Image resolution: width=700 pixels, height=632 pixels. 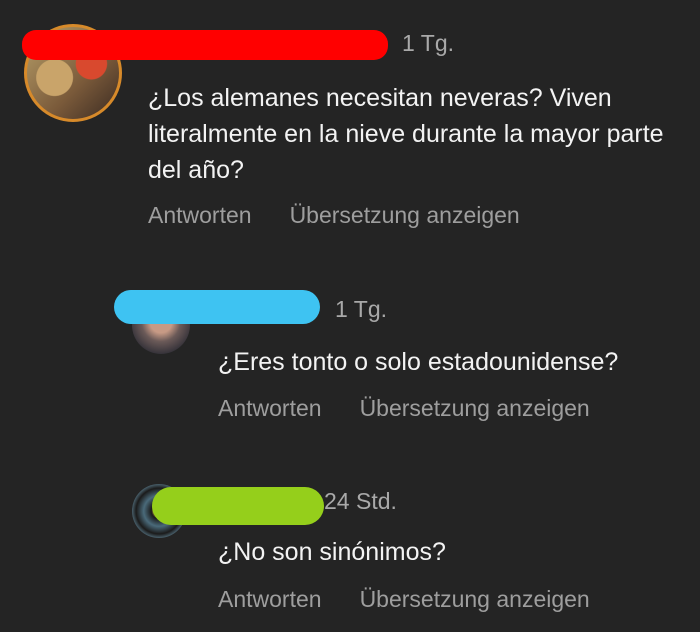 What do you see at coordinates (332, 552) in the screenshot?
I see `comment-text: ¿No son sinónimos?` at bounding box center [332, 552].